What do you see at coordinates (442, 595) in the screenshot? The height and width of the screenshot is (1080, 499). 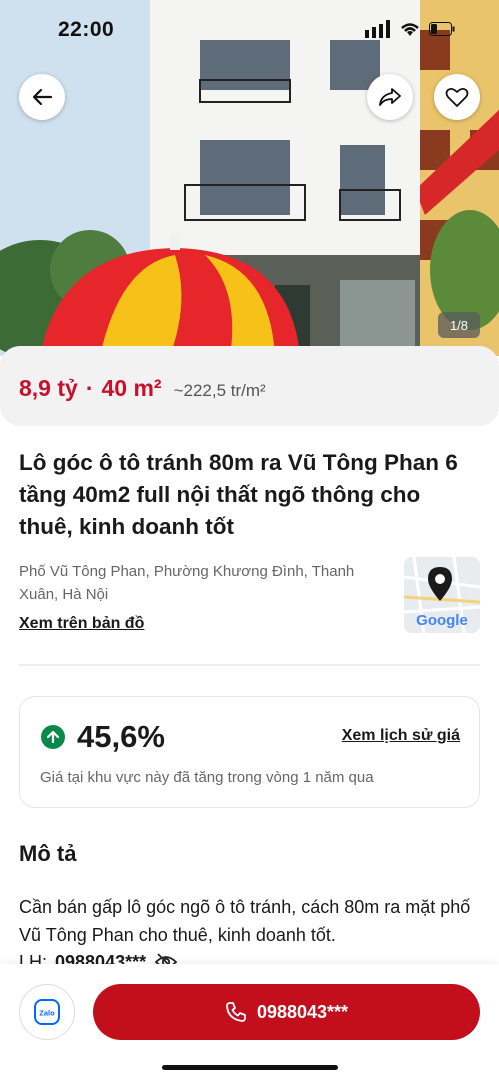 I see `map-thumbnail: Google` at bounding box center [442, 595].